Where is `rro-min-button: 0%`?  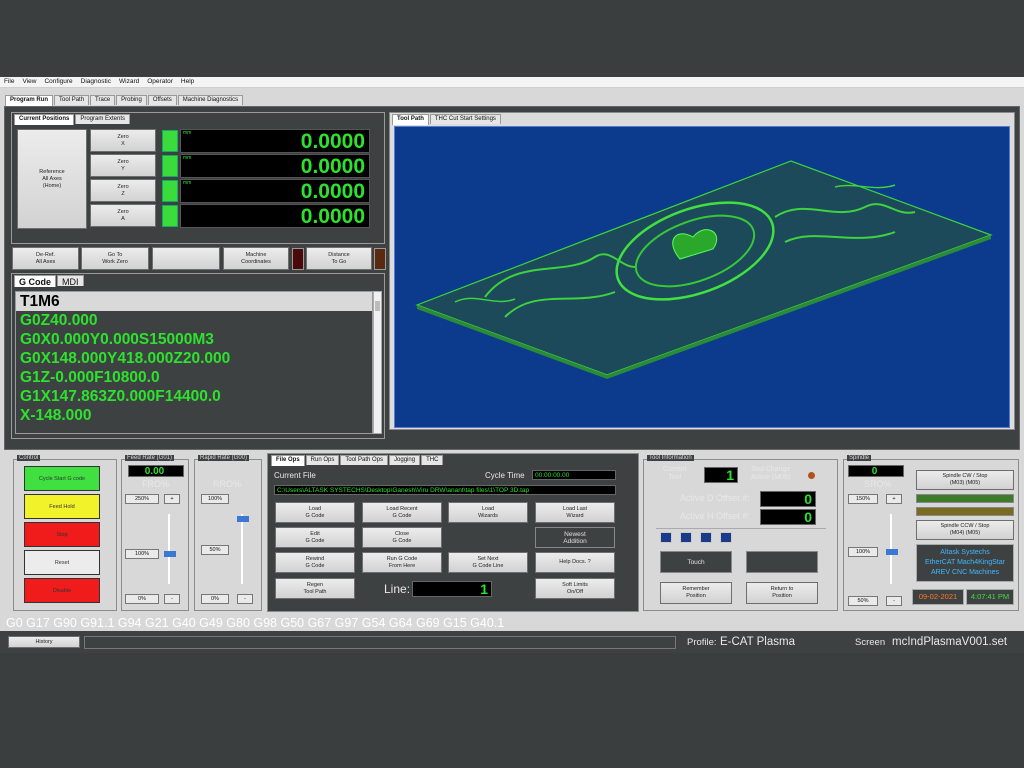 rro-min-button: 0% is located at coordinates (215, 599).